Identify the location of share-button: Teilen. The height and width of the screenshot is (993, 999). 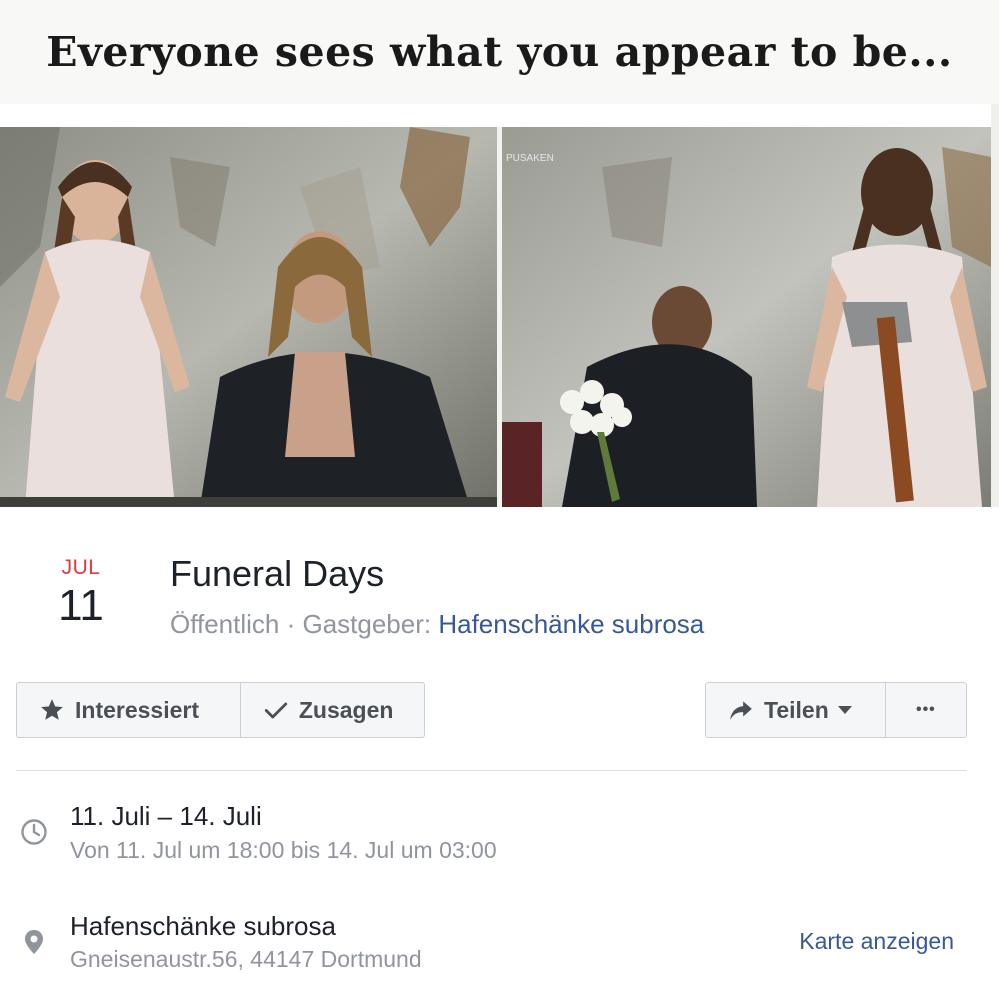
(795, 710).